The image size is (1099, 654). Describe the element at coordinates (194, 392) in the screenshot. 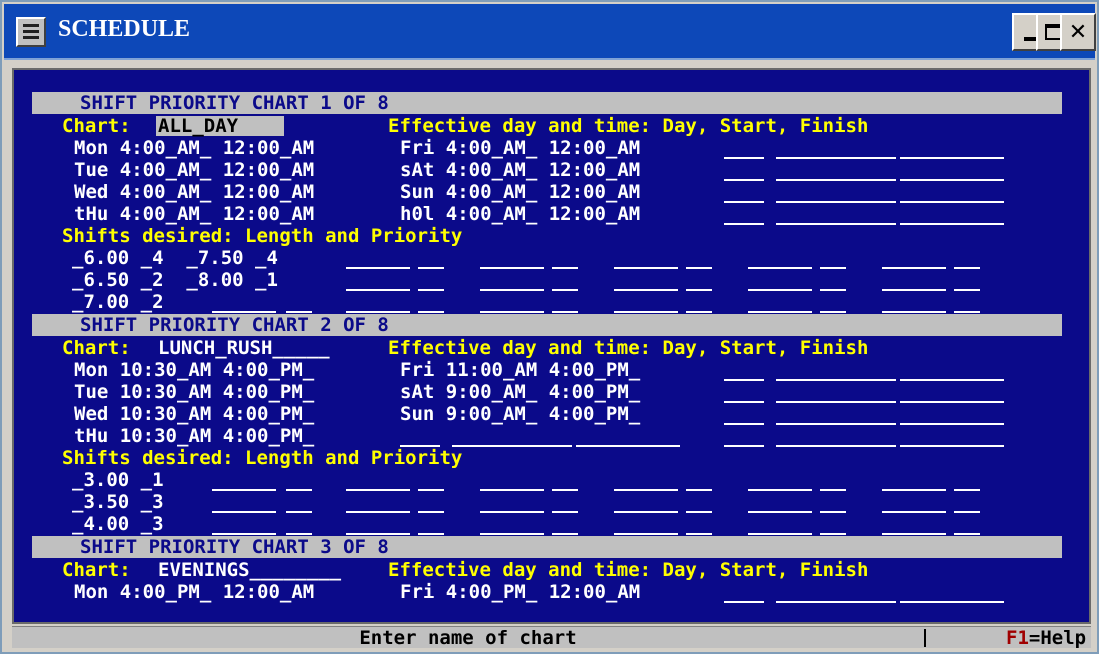

I see `chart-2-day-tue: Tue 10:30_AM 4:00_PM_` at that location.